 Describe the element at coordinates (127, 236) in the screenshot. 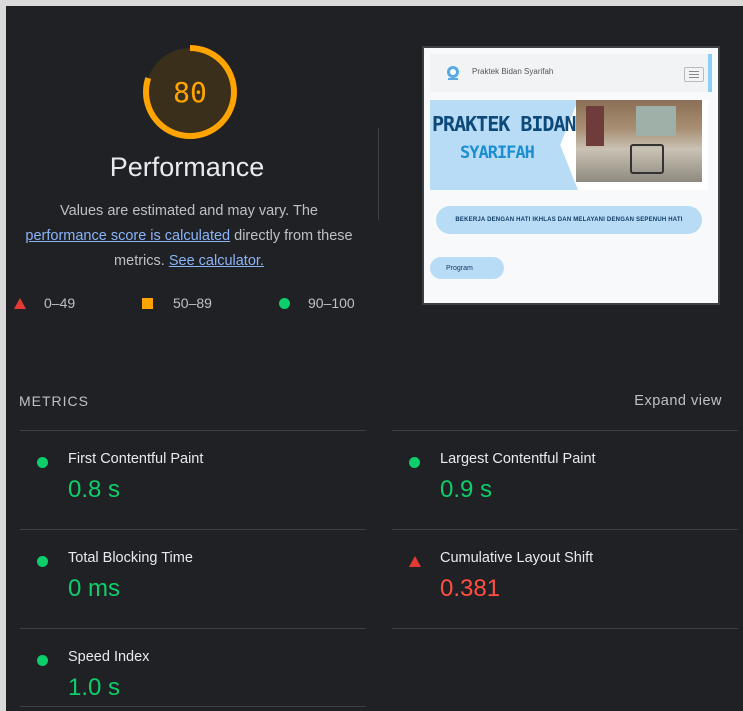

I see `performance-score-link: performance score is calculated` at that location.